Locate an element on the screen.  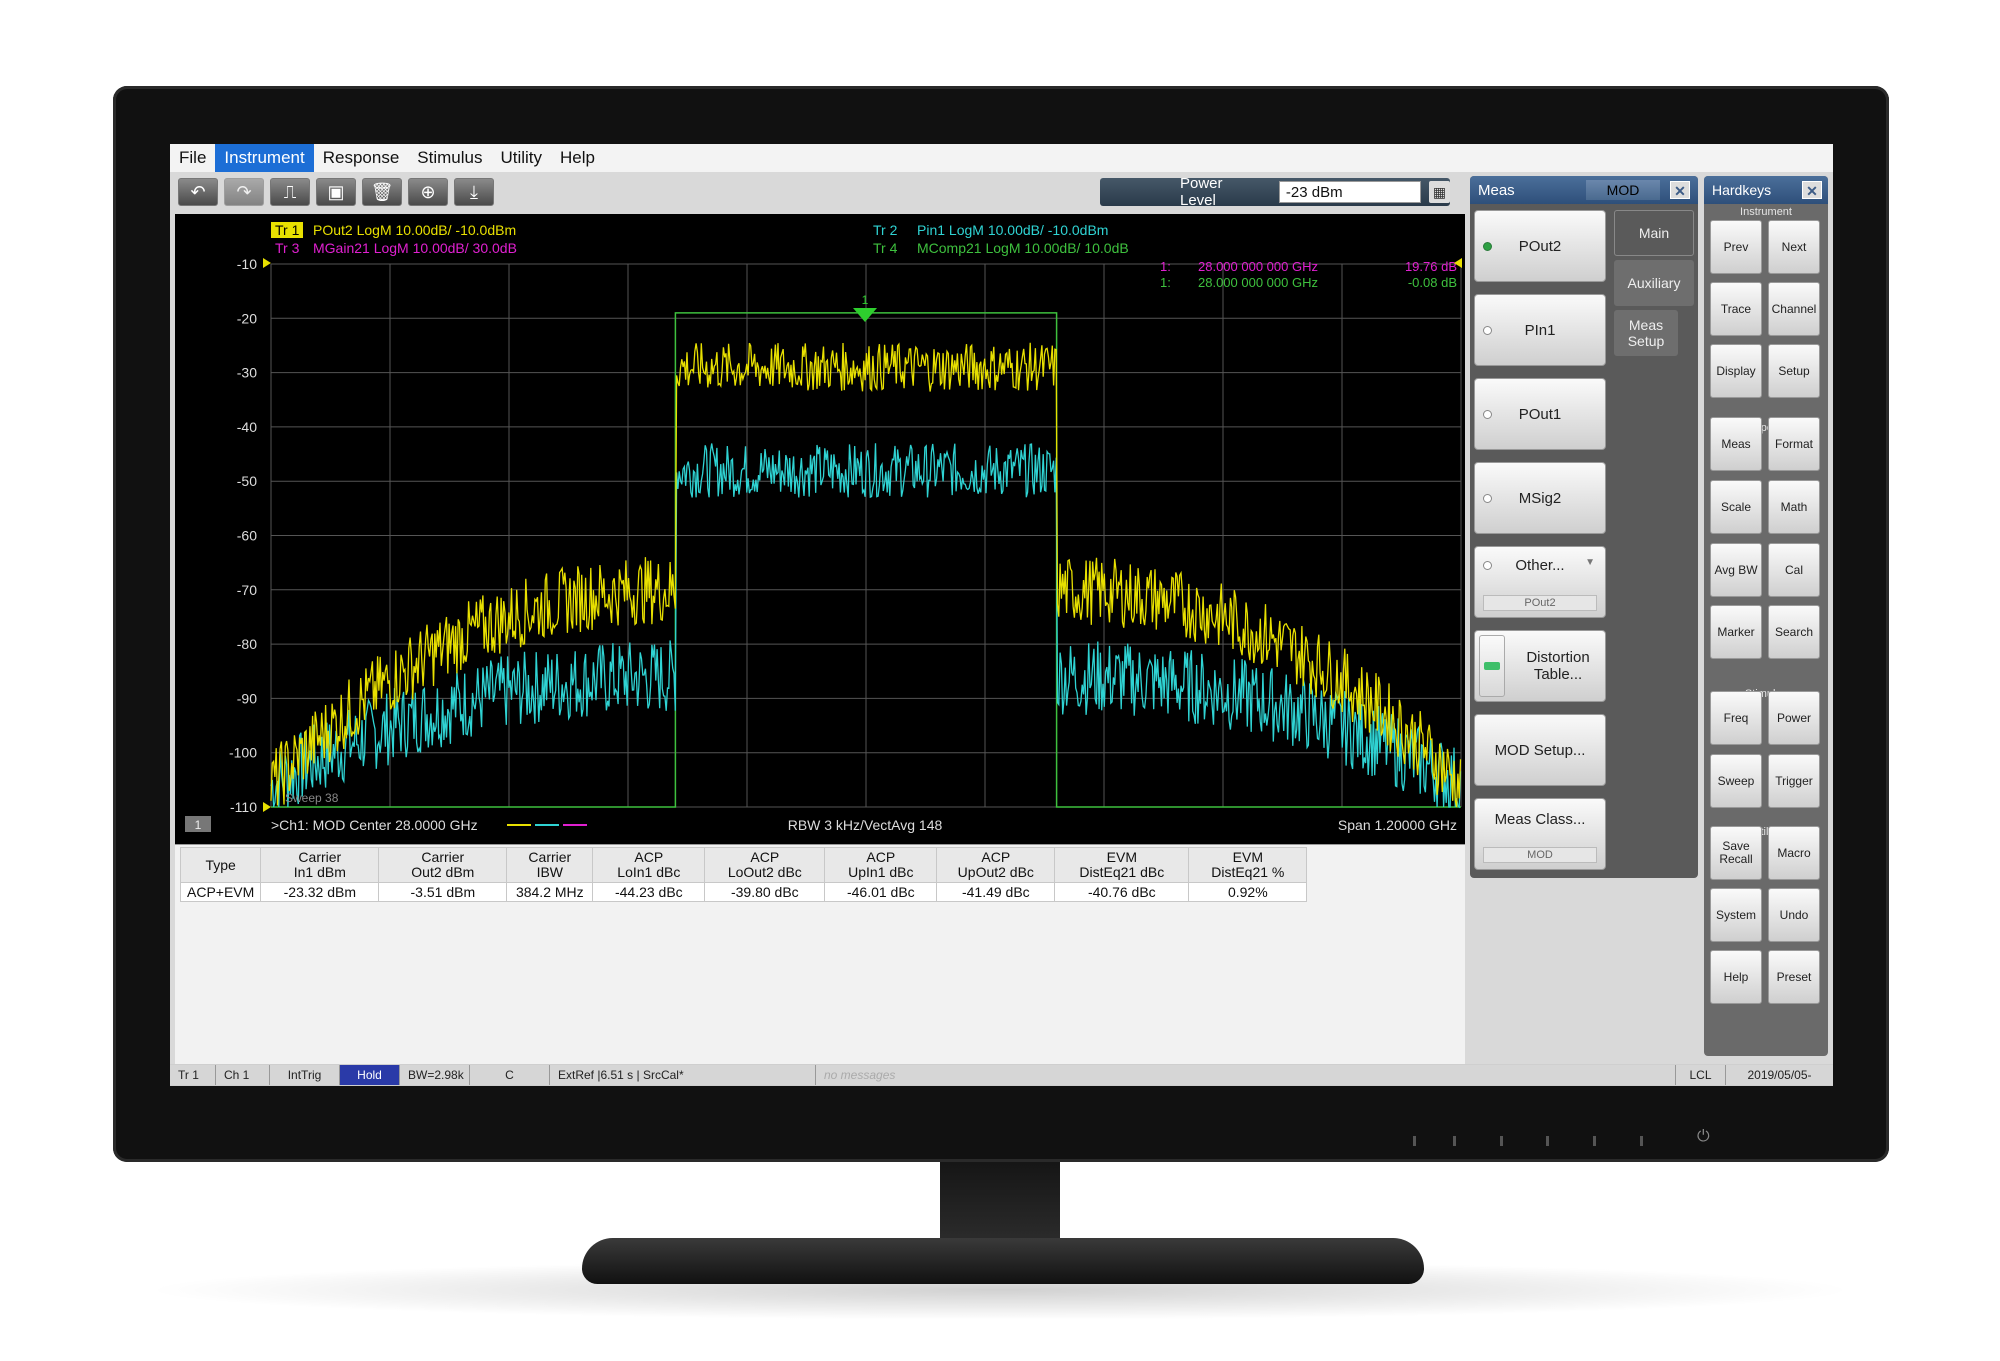
hardkey-freq: Freq is located at coordinates (1736, 718).